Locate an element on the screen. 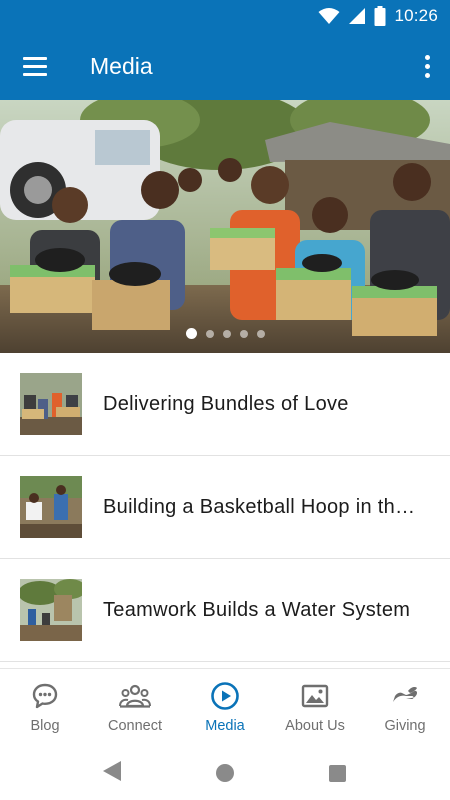  nav-item-media: Media is located at coordinates (225, 707).